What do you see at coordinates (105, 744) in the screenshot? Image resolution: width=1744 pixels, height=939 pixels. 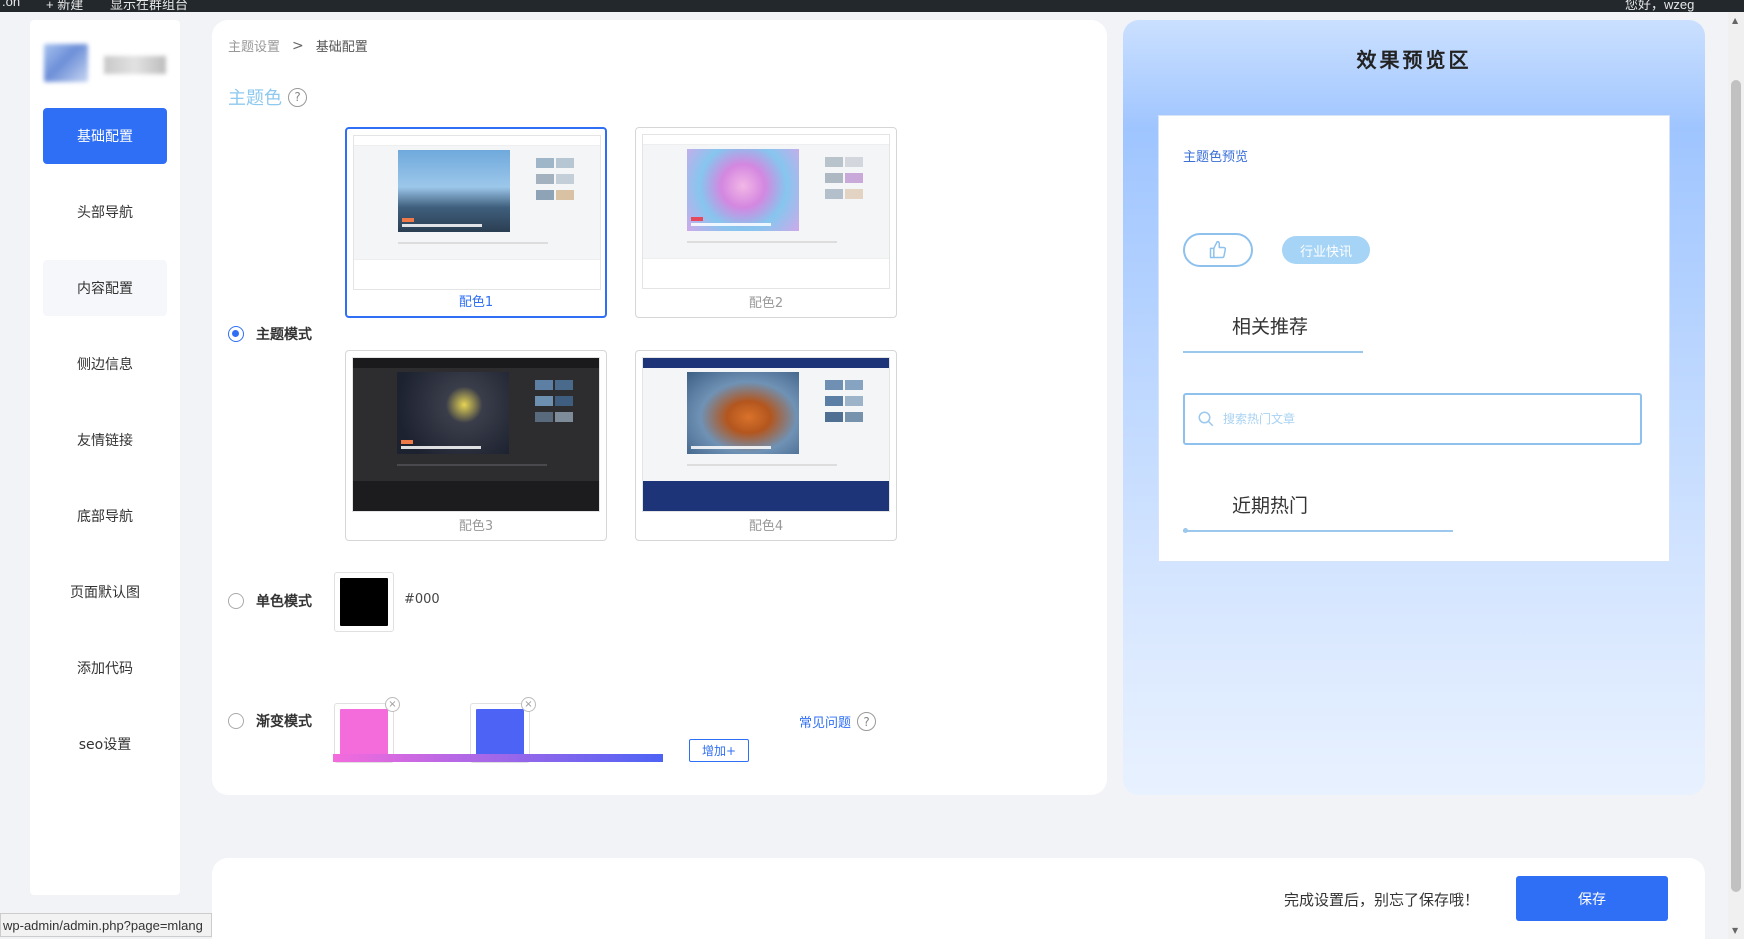 I see `sidebar-item-seo: seo设置` at bounding box center [105, 744].